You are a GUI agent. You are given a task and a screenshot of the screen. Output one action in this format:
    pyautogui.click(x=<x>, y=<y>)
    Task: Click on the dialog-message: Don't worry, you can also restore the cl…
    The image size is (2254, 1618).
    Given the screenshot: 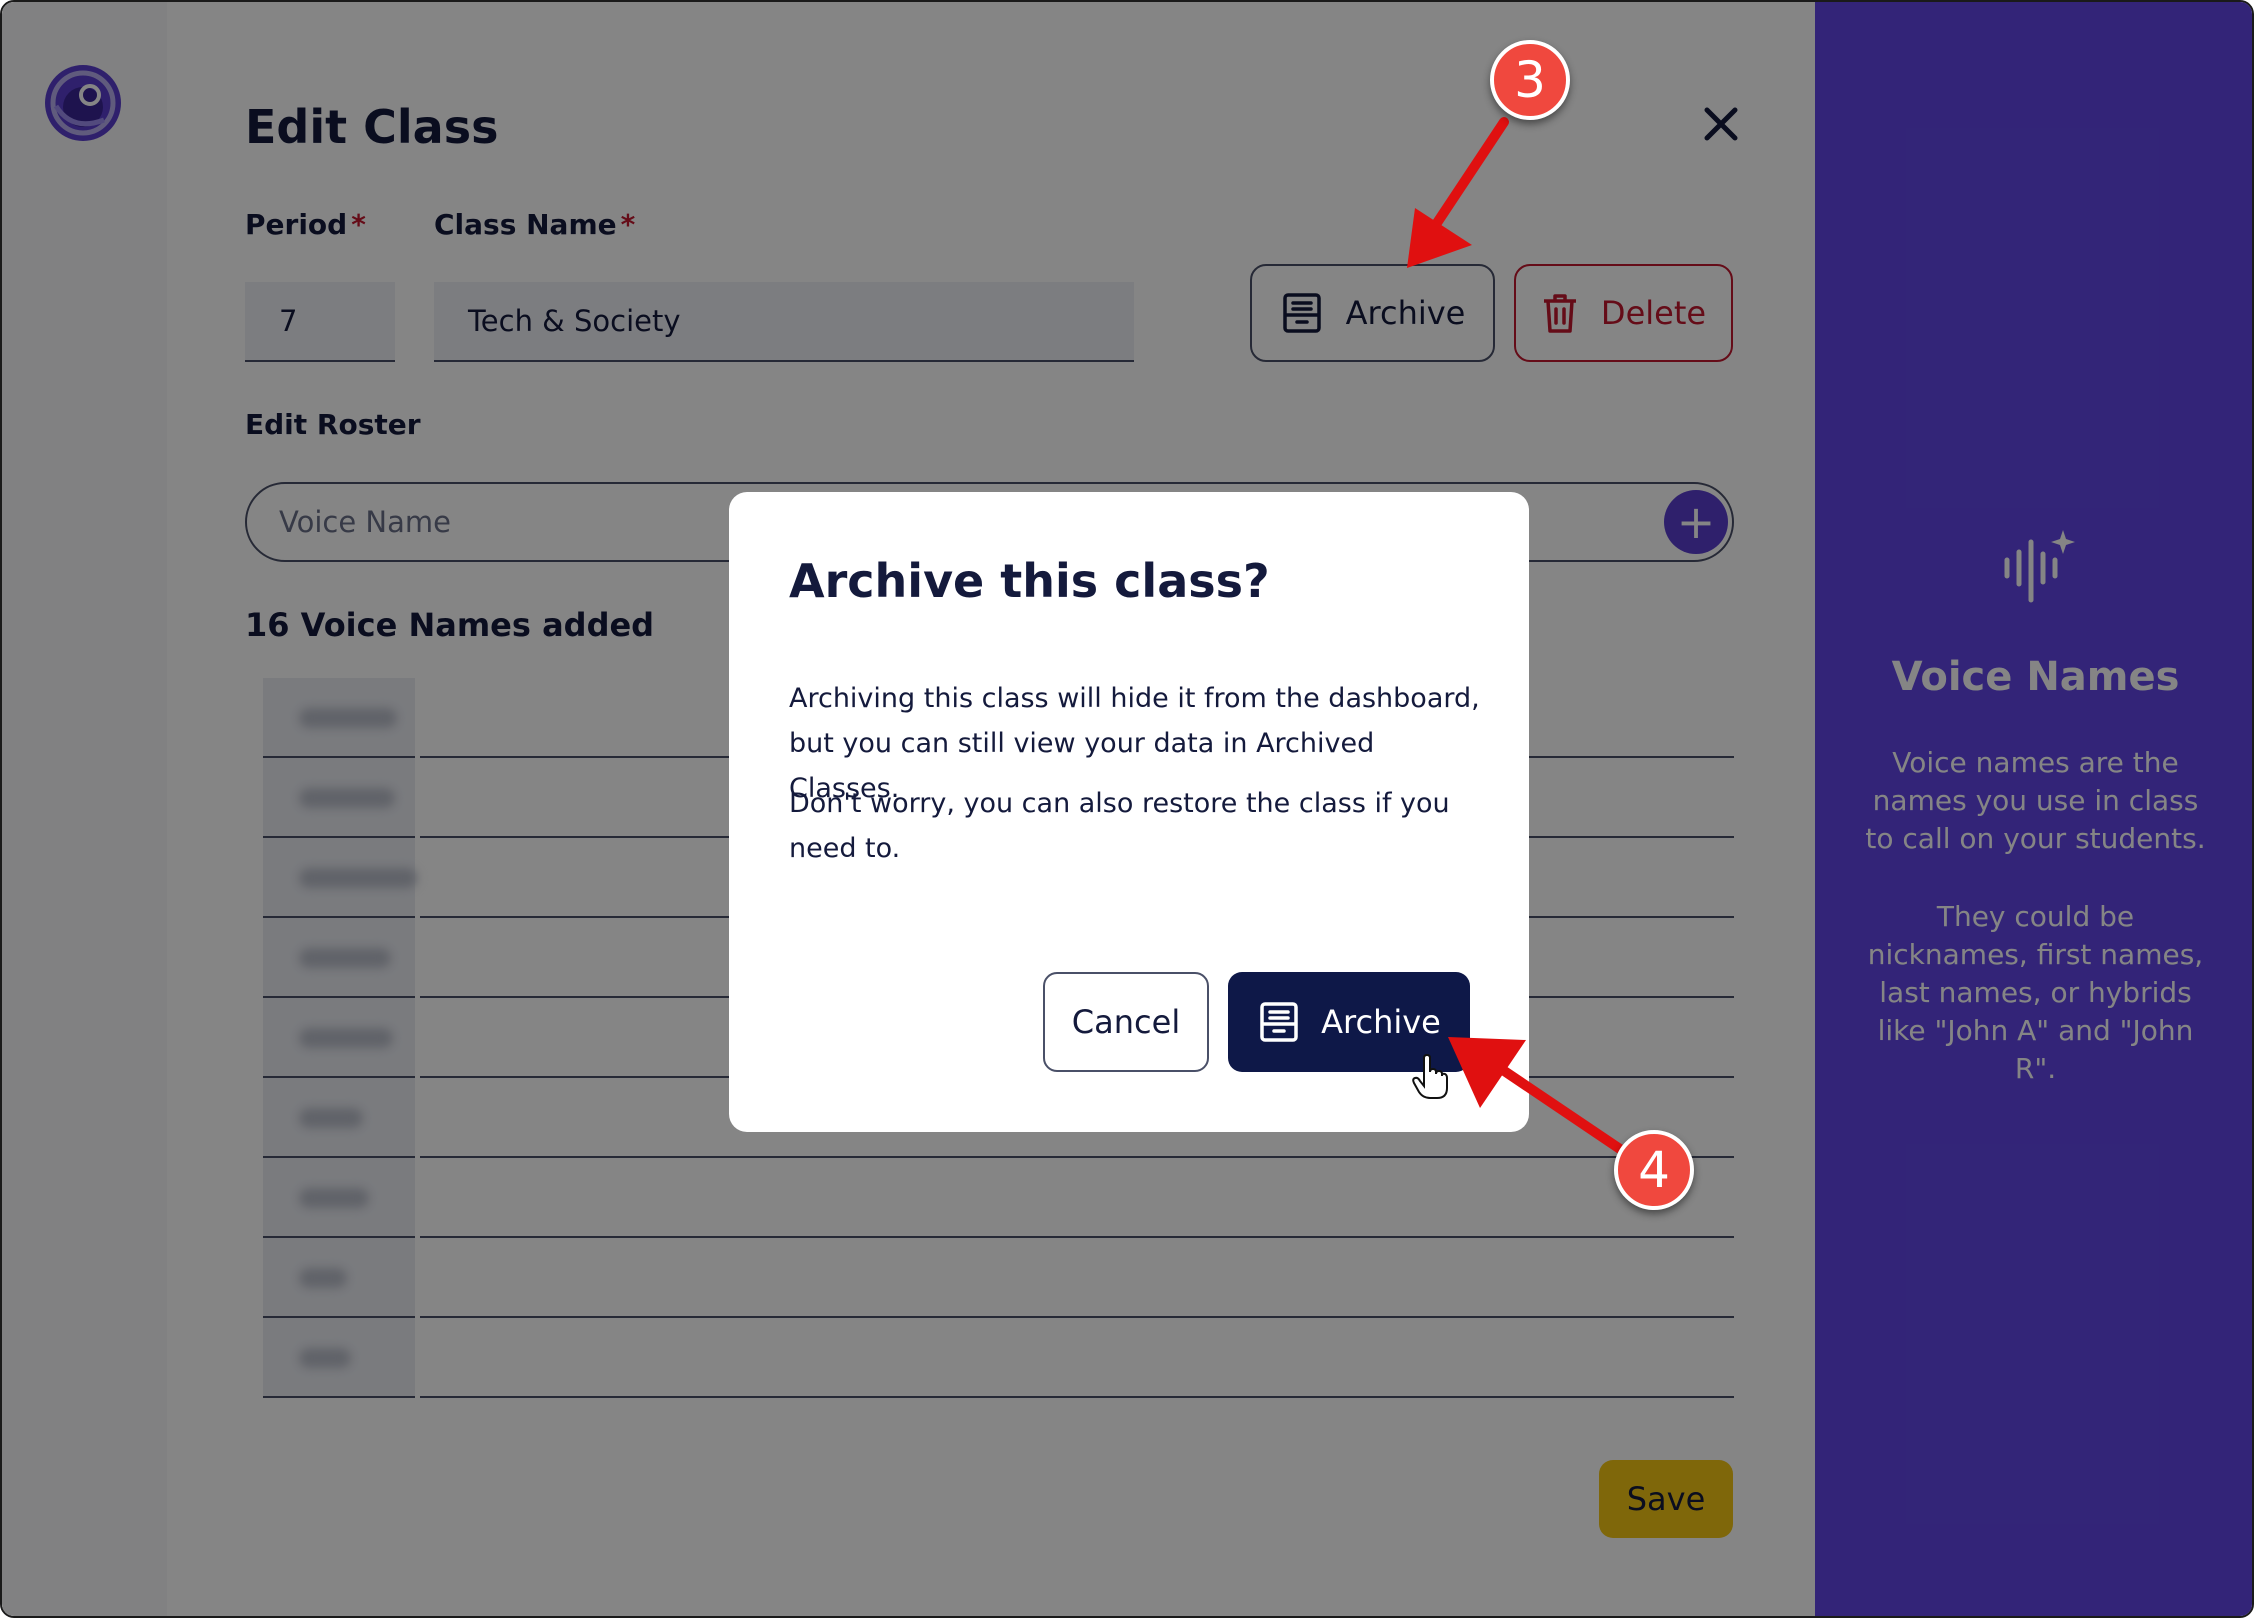 What is the action you would take?
    pyautogui.click(x=1119, y=826)
    